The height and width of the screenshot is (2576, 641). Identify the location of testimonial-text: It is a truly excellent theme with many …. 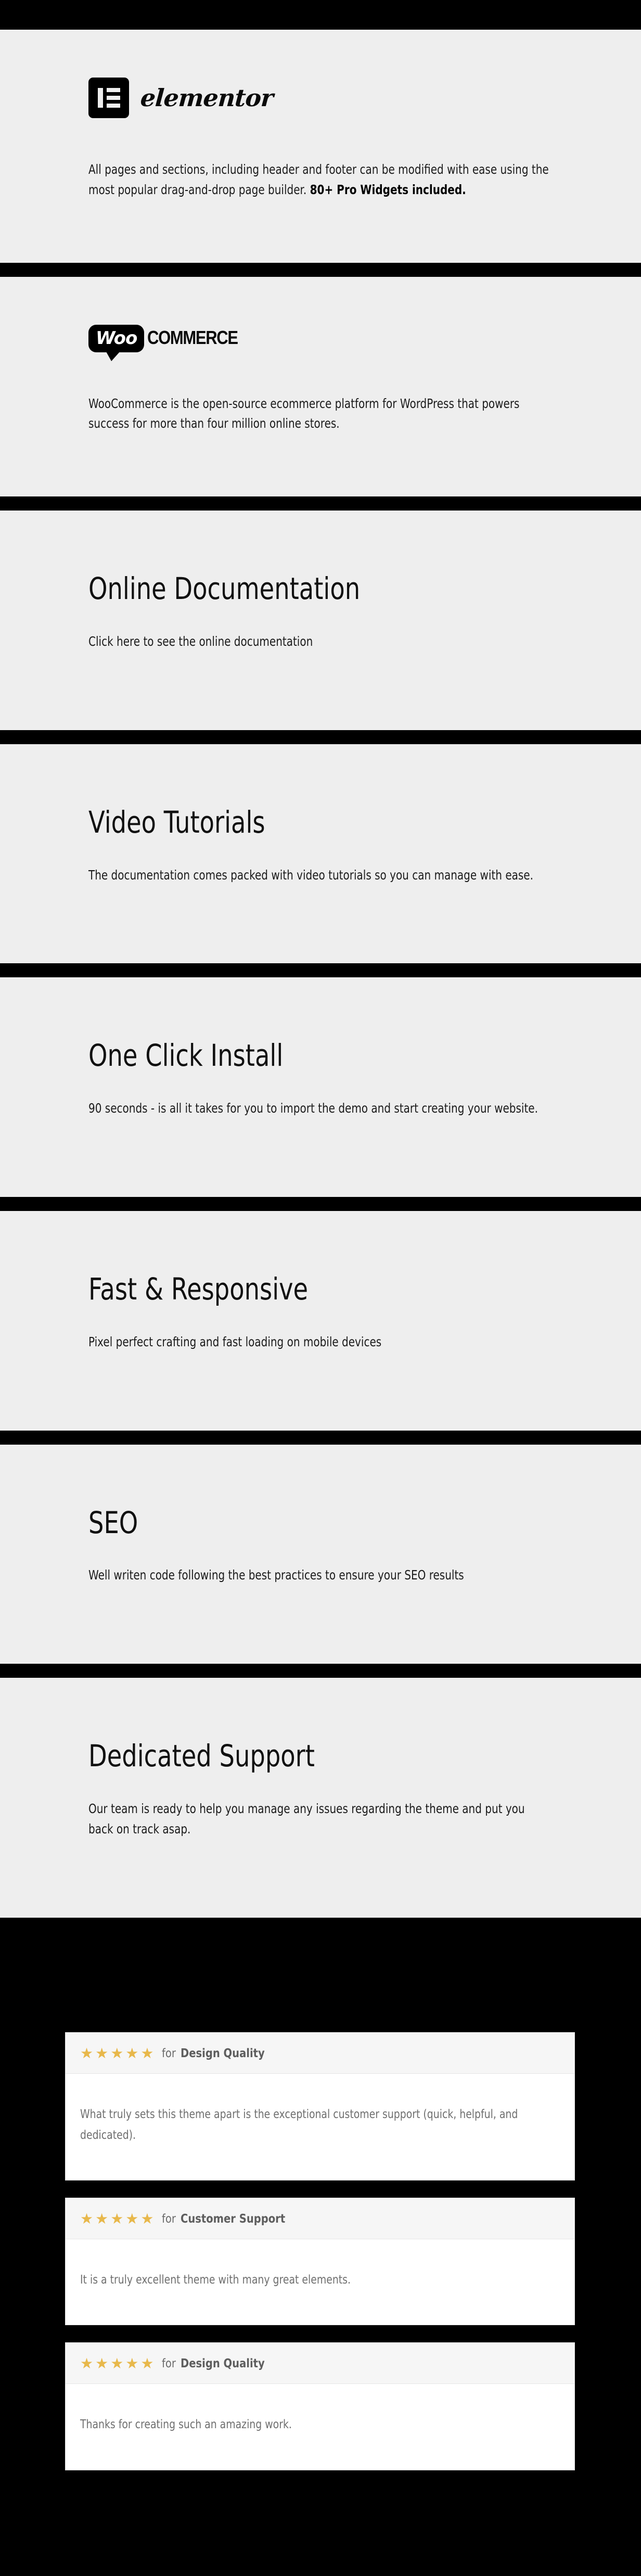
(215, 2280).